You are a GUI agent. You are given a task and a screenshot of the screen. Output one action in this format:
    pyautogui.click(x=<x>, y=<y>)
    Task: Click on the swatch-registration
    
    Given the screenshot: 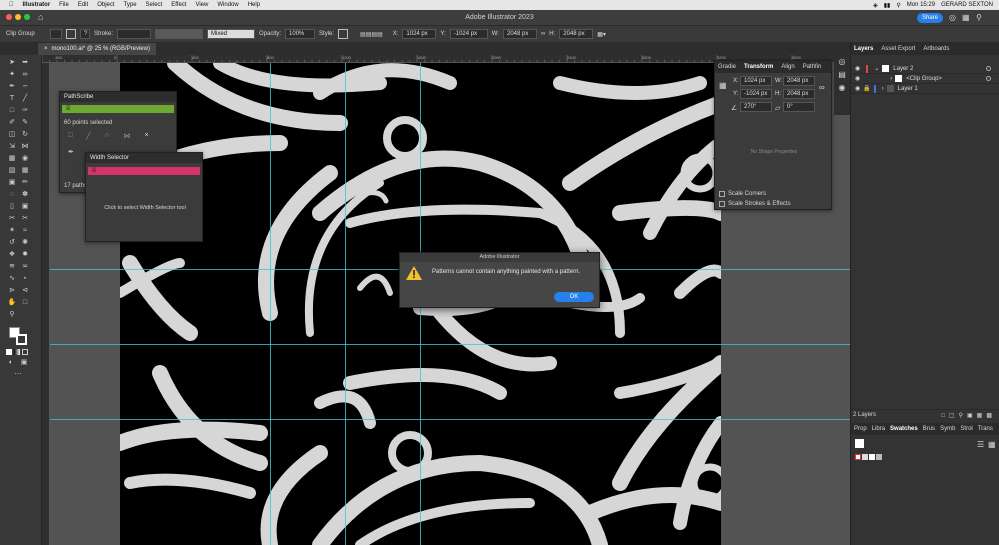 What is the action you would take?
    pyautogui.click(x=865, y=457)
    